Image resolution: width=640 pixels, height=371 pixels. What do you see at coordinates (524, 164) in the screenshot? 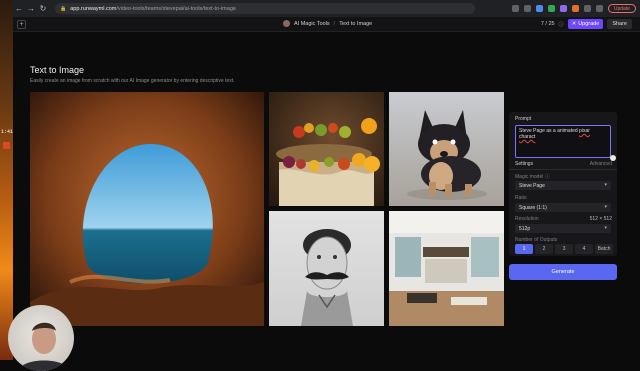
I see `settings-label: Settings` at bounding box center [524, 164].